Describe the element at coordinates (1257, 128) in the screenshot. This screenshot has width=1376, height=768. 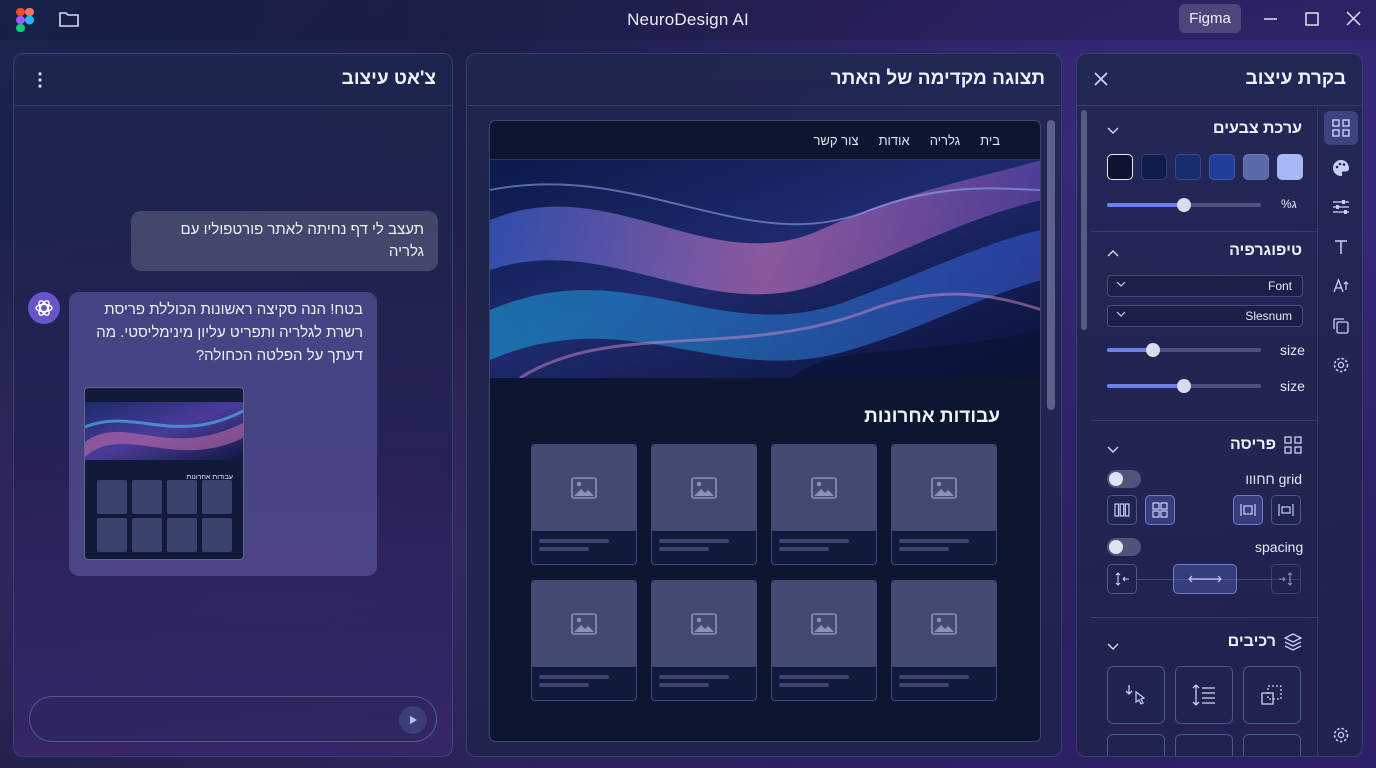
I see `palette-section-title: ערכת צבעים` at that location.